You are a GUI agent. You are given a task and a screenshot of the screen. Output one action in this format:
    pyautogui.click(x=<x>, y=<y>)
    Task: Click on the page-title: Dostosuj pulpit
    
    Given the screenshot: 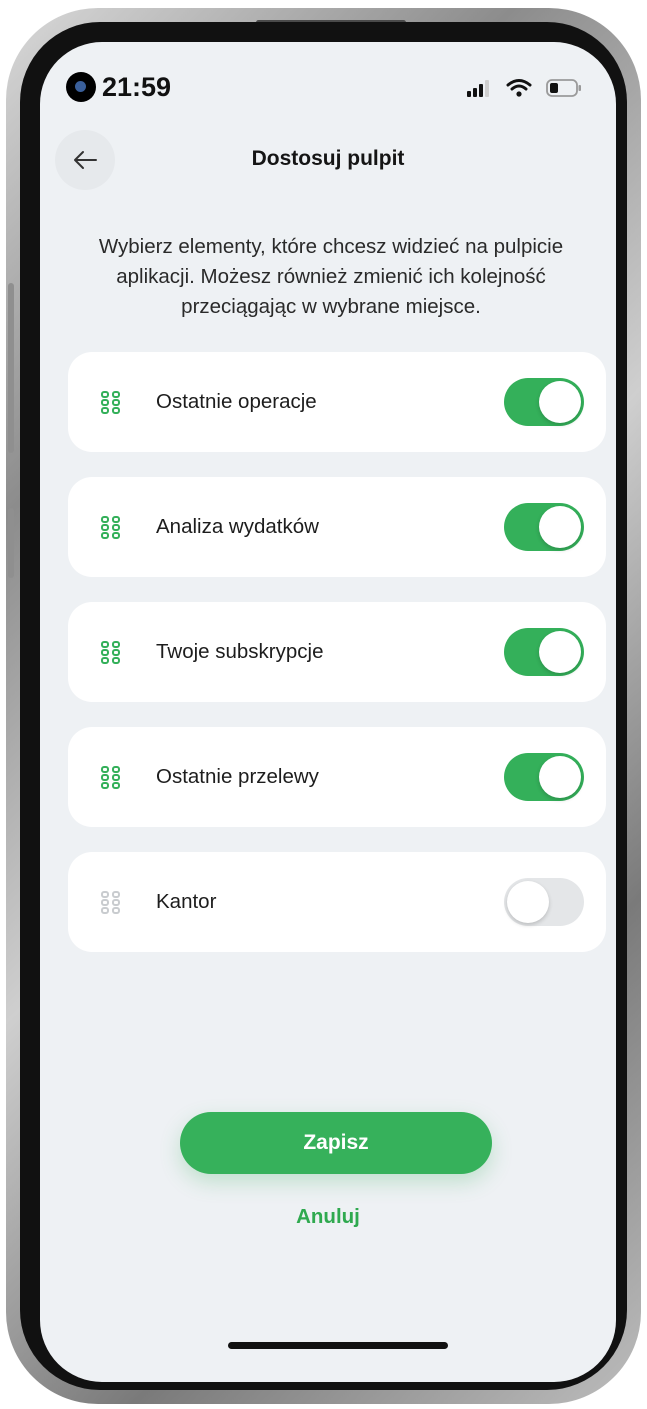 What is the action you would take?
    pyautogui.click(x=328, y=158)
    